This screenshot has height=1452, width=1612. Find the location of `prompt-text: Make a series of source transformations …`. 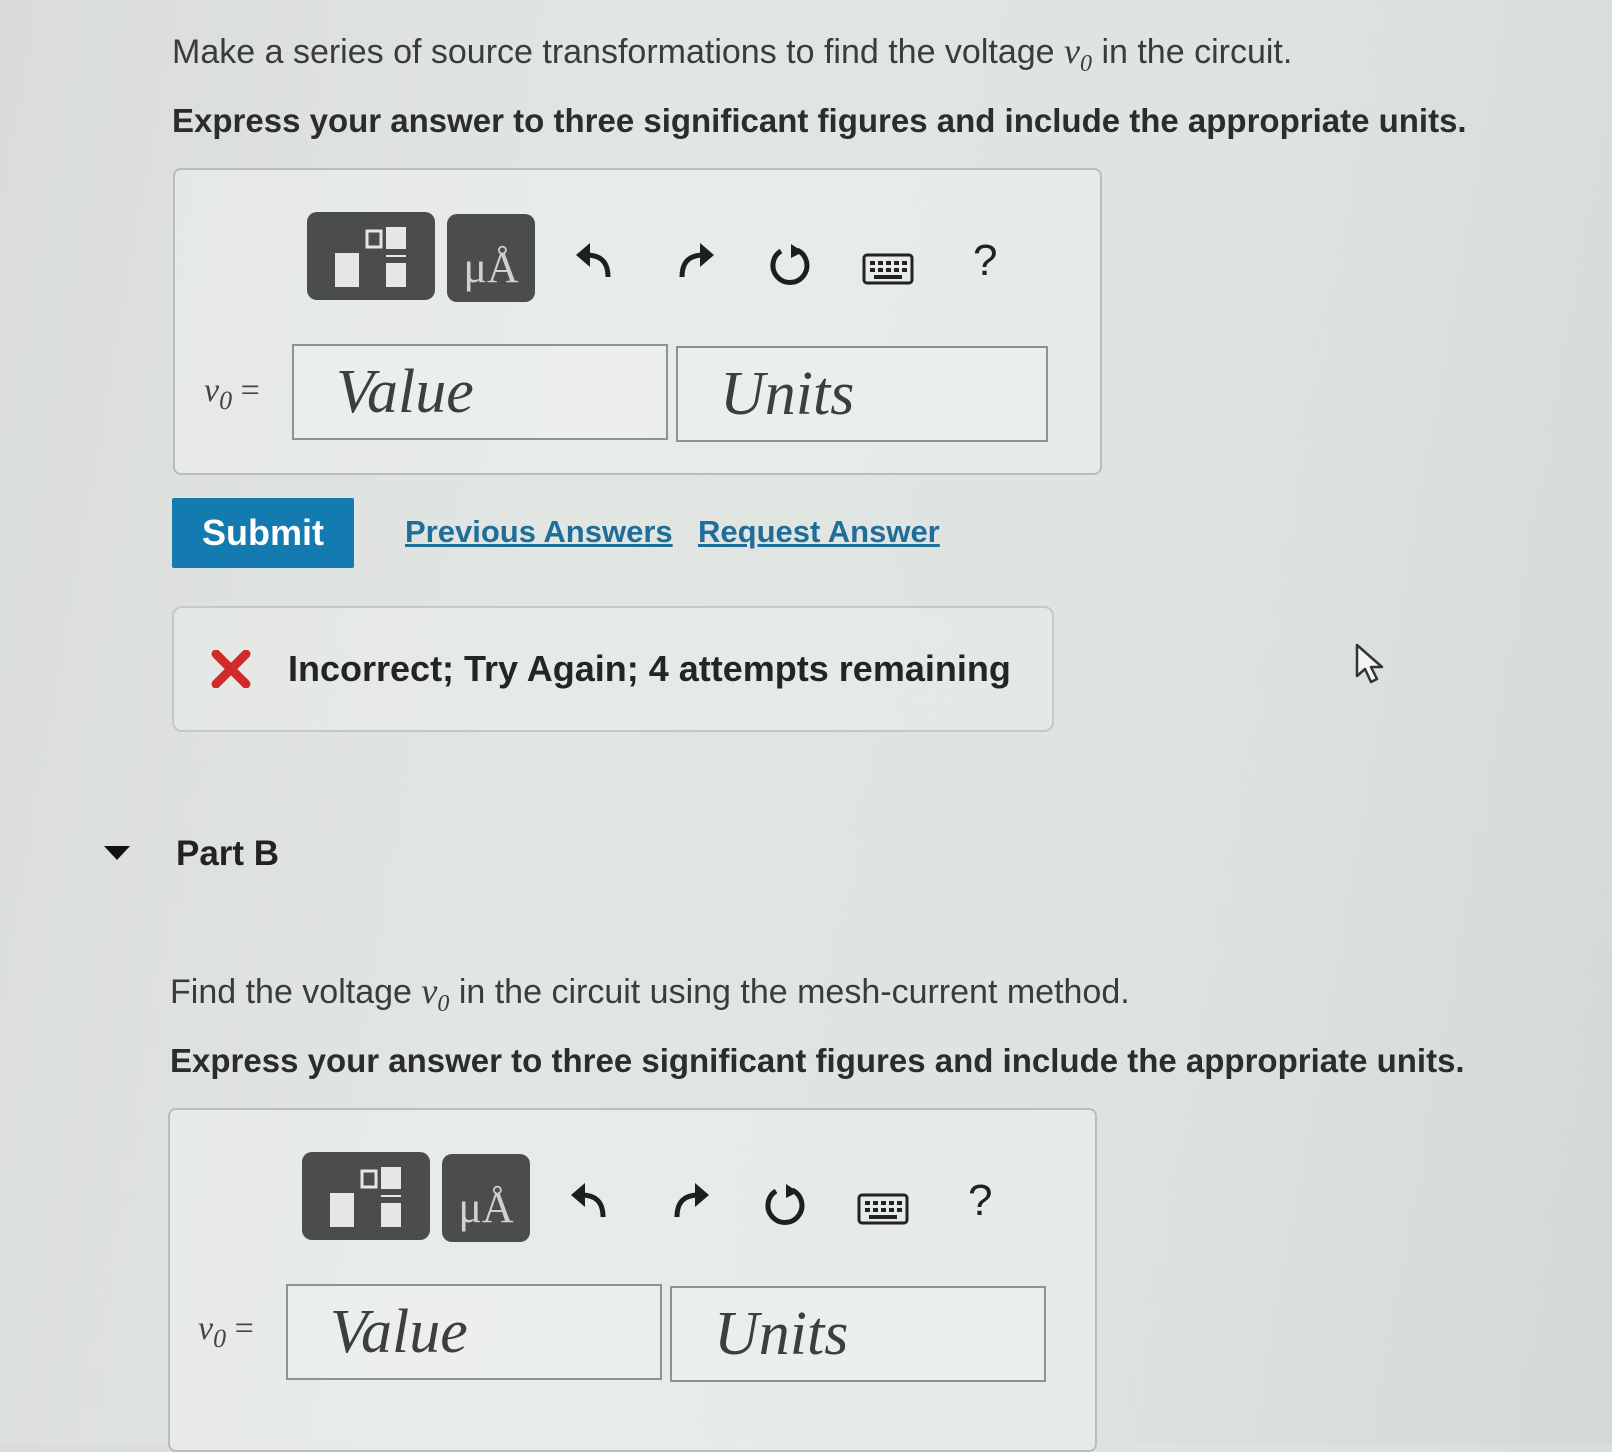

prompt-text: Make a series of source transformations … is located at coordinates (618, 52).